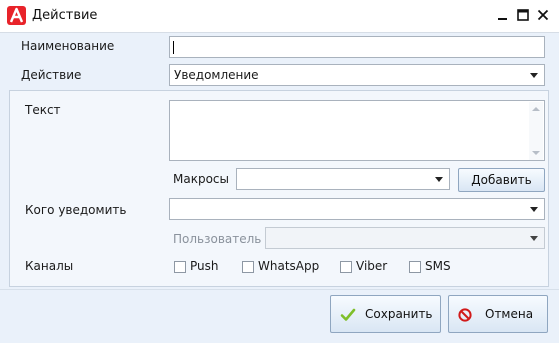 The width and height of the screenshot is (559, 343). What do you see at coordinates (357, 75) in the screenshot?
I see `action-select: Уведомление` at bounding box center [357, 75].